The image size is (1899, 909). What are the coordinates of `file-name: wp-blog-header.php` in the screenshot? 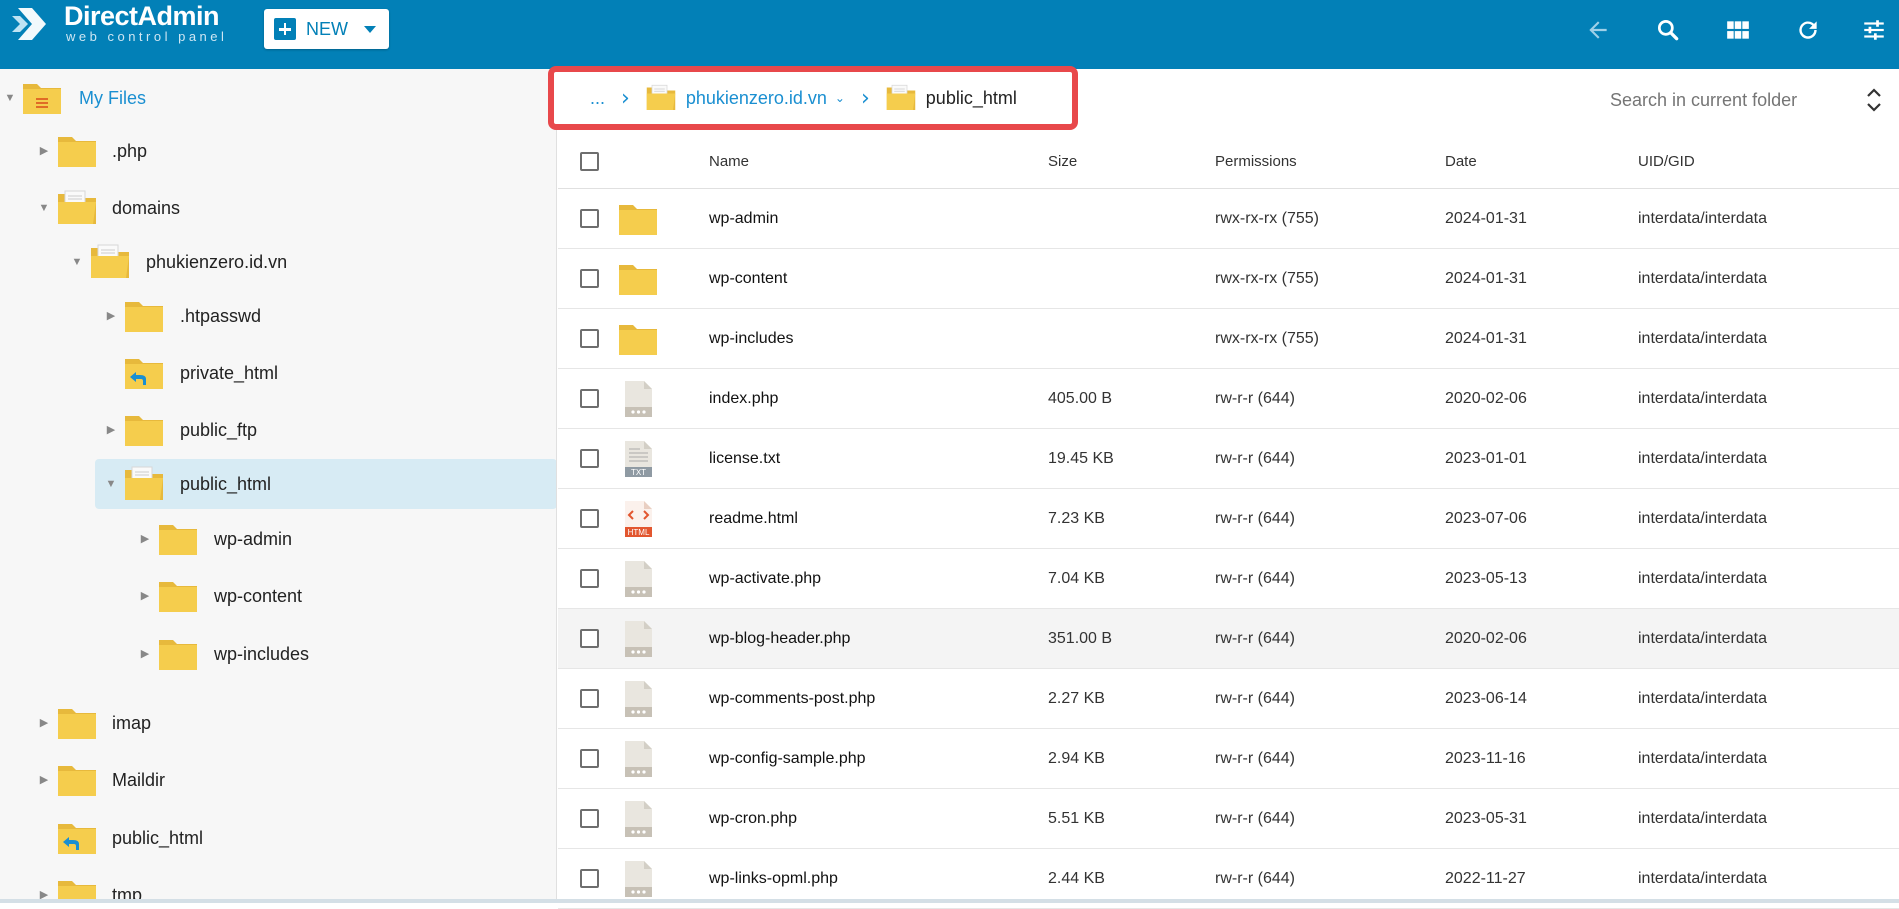 It's located at (779, 639).